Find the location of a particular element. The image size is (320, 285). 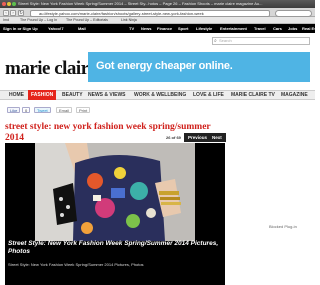

yahoo7-link: Yahoo!7 is located at coordinates (56, 28).